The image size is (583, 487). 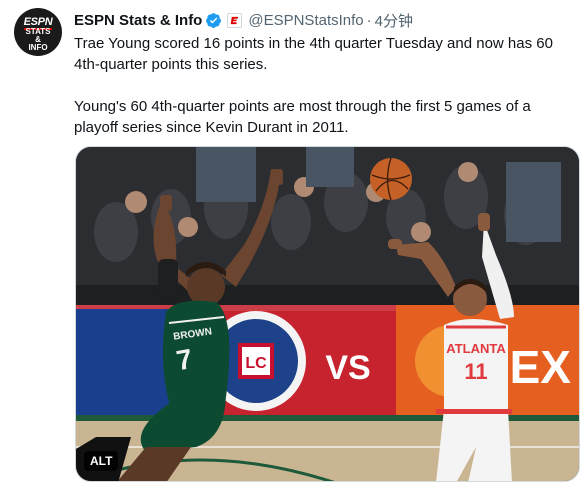 I want to click on tweet-header: ESPN Stats & Info @ESPNStatsInfo · 4分钟, so click(x=243, y=20).